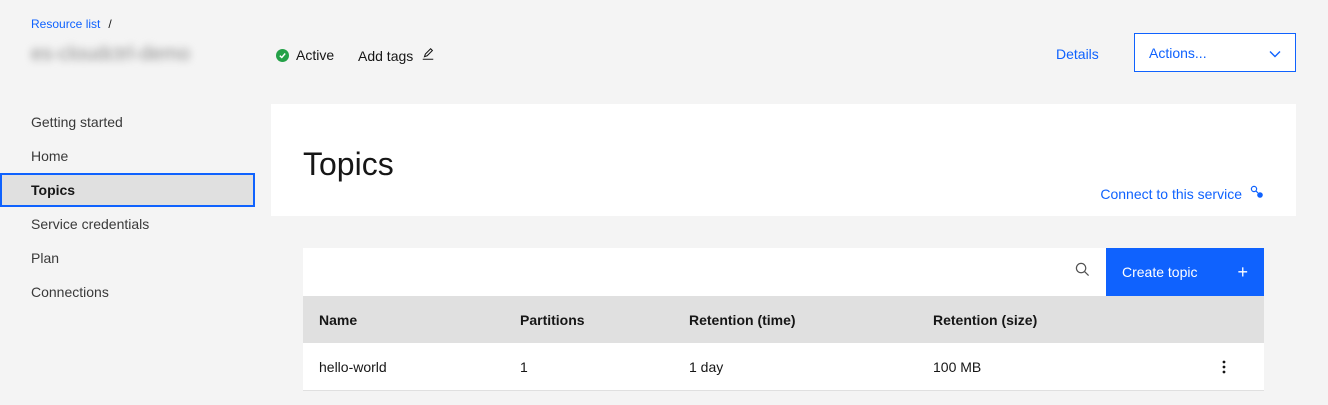  I want to click on breadcrumb-resource-list-link: Resource list, so click(65, 24).